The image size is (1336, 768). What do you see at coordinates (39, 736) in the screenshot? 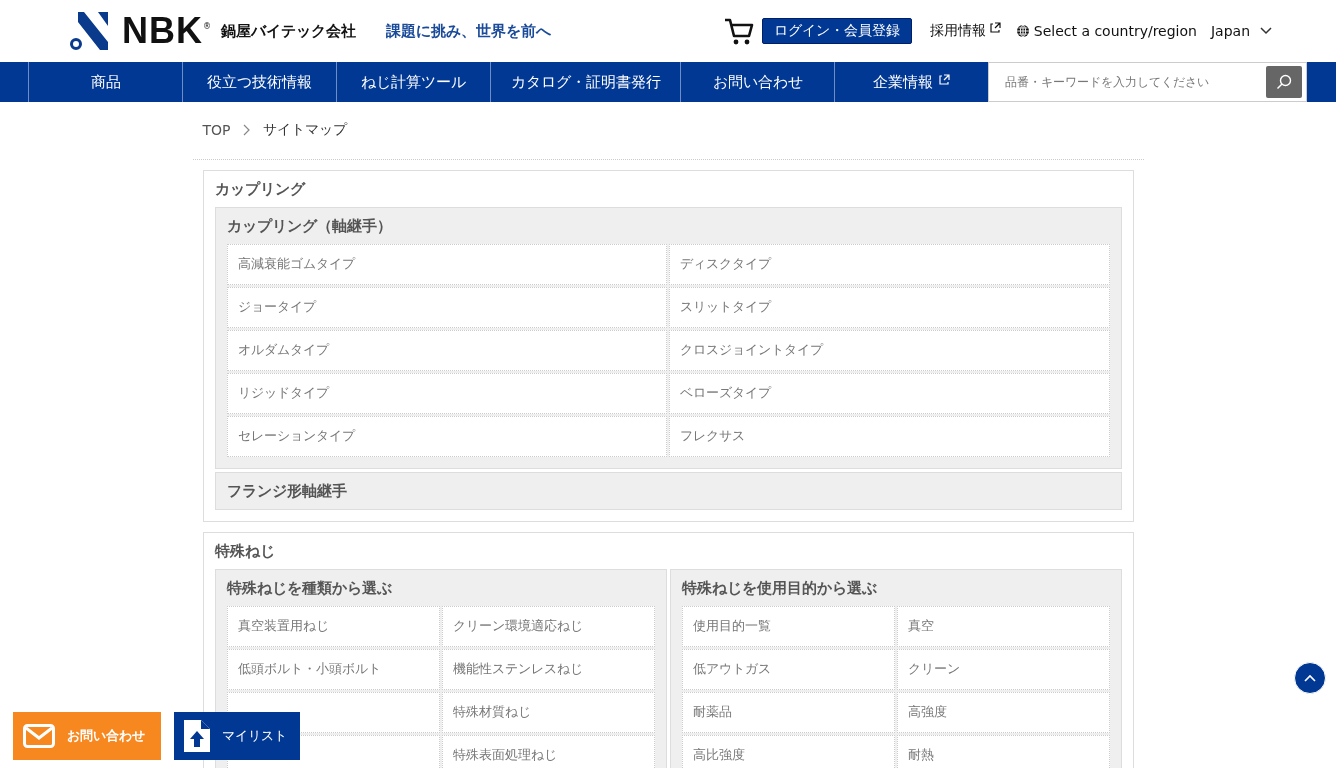
I see `envelope-icon` at bounding box center [39, 736].